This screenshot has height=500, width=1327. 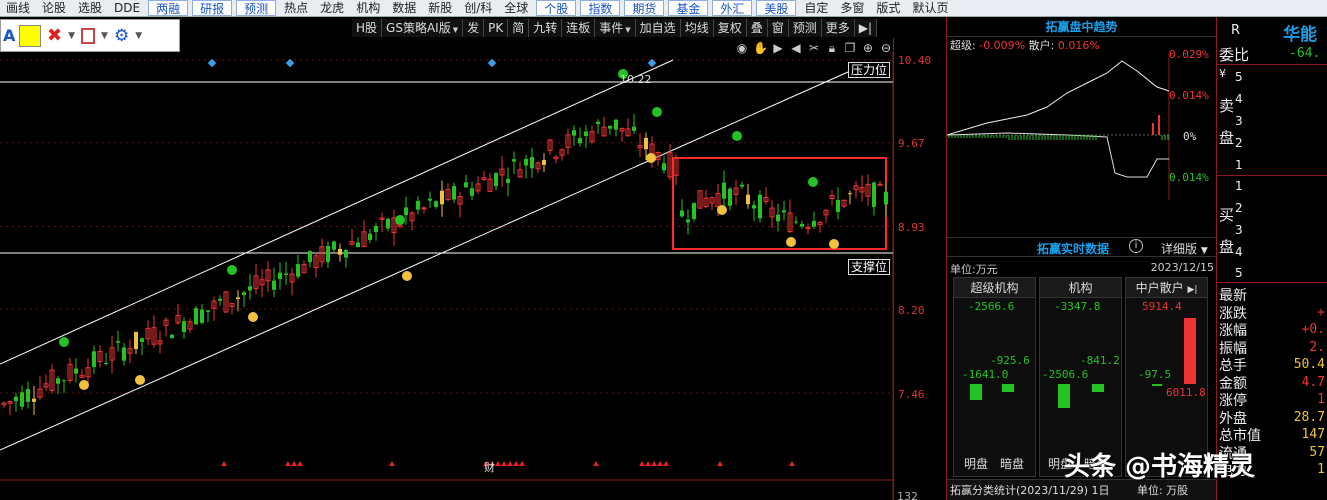 What do you see at coordinates (1190, 136) in the screenshot?
I see `pct-zero: 0%` at bounding box center [1190, 136].